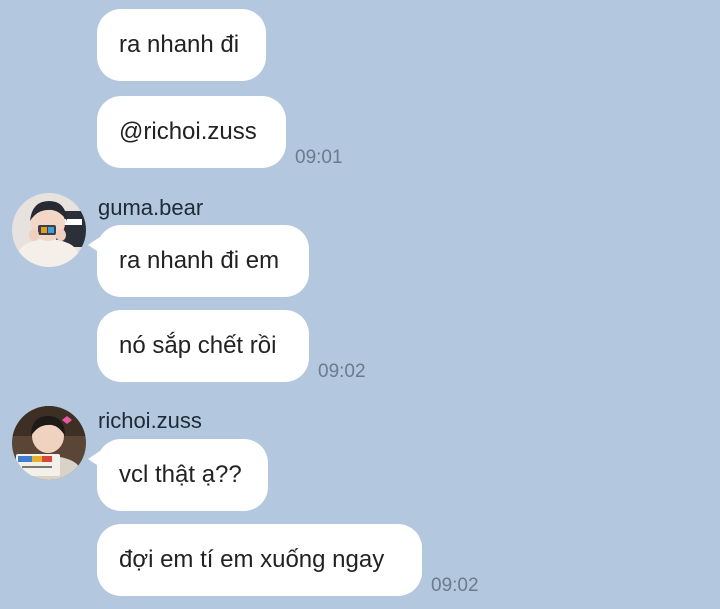  I want to click on avatar-richoi-zuss, so click(49, 443).